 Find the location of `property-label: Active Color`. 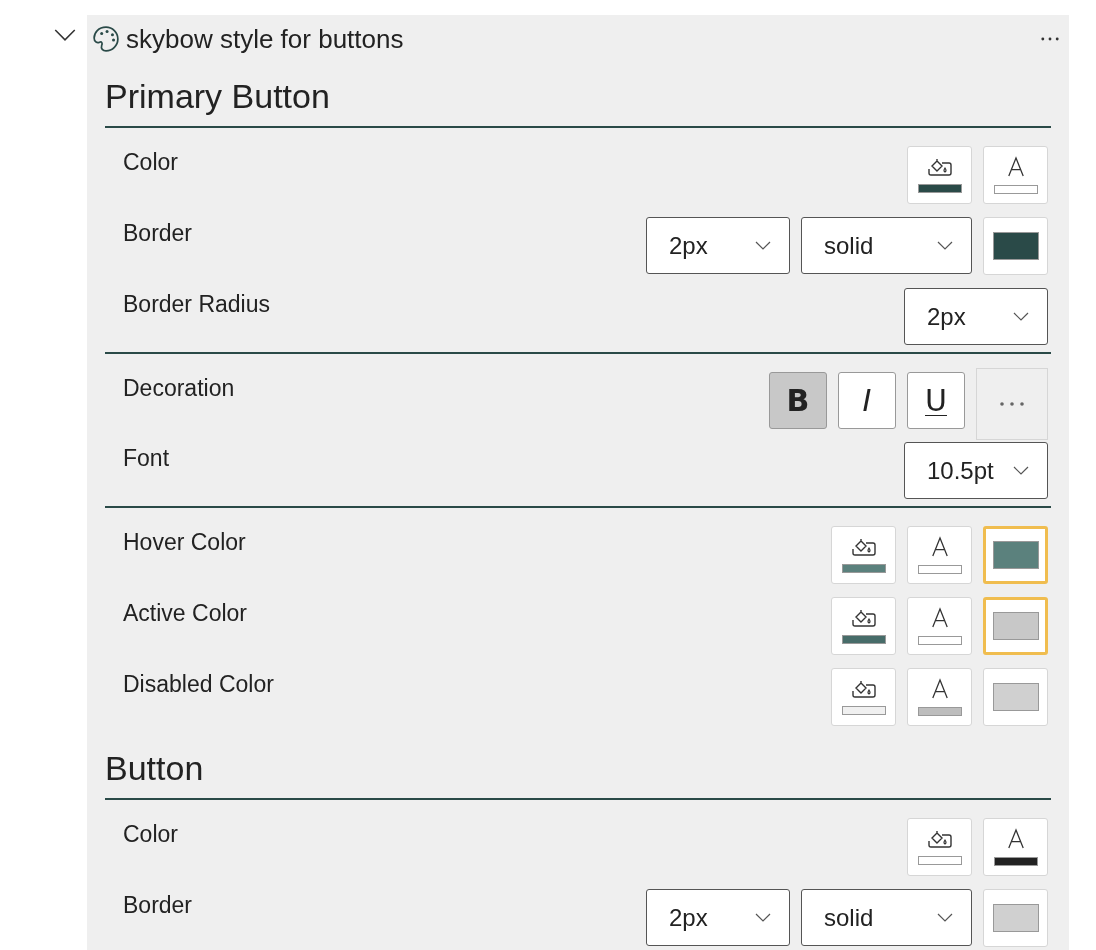

property-label: Active Color is located at coordinates (185, 613).